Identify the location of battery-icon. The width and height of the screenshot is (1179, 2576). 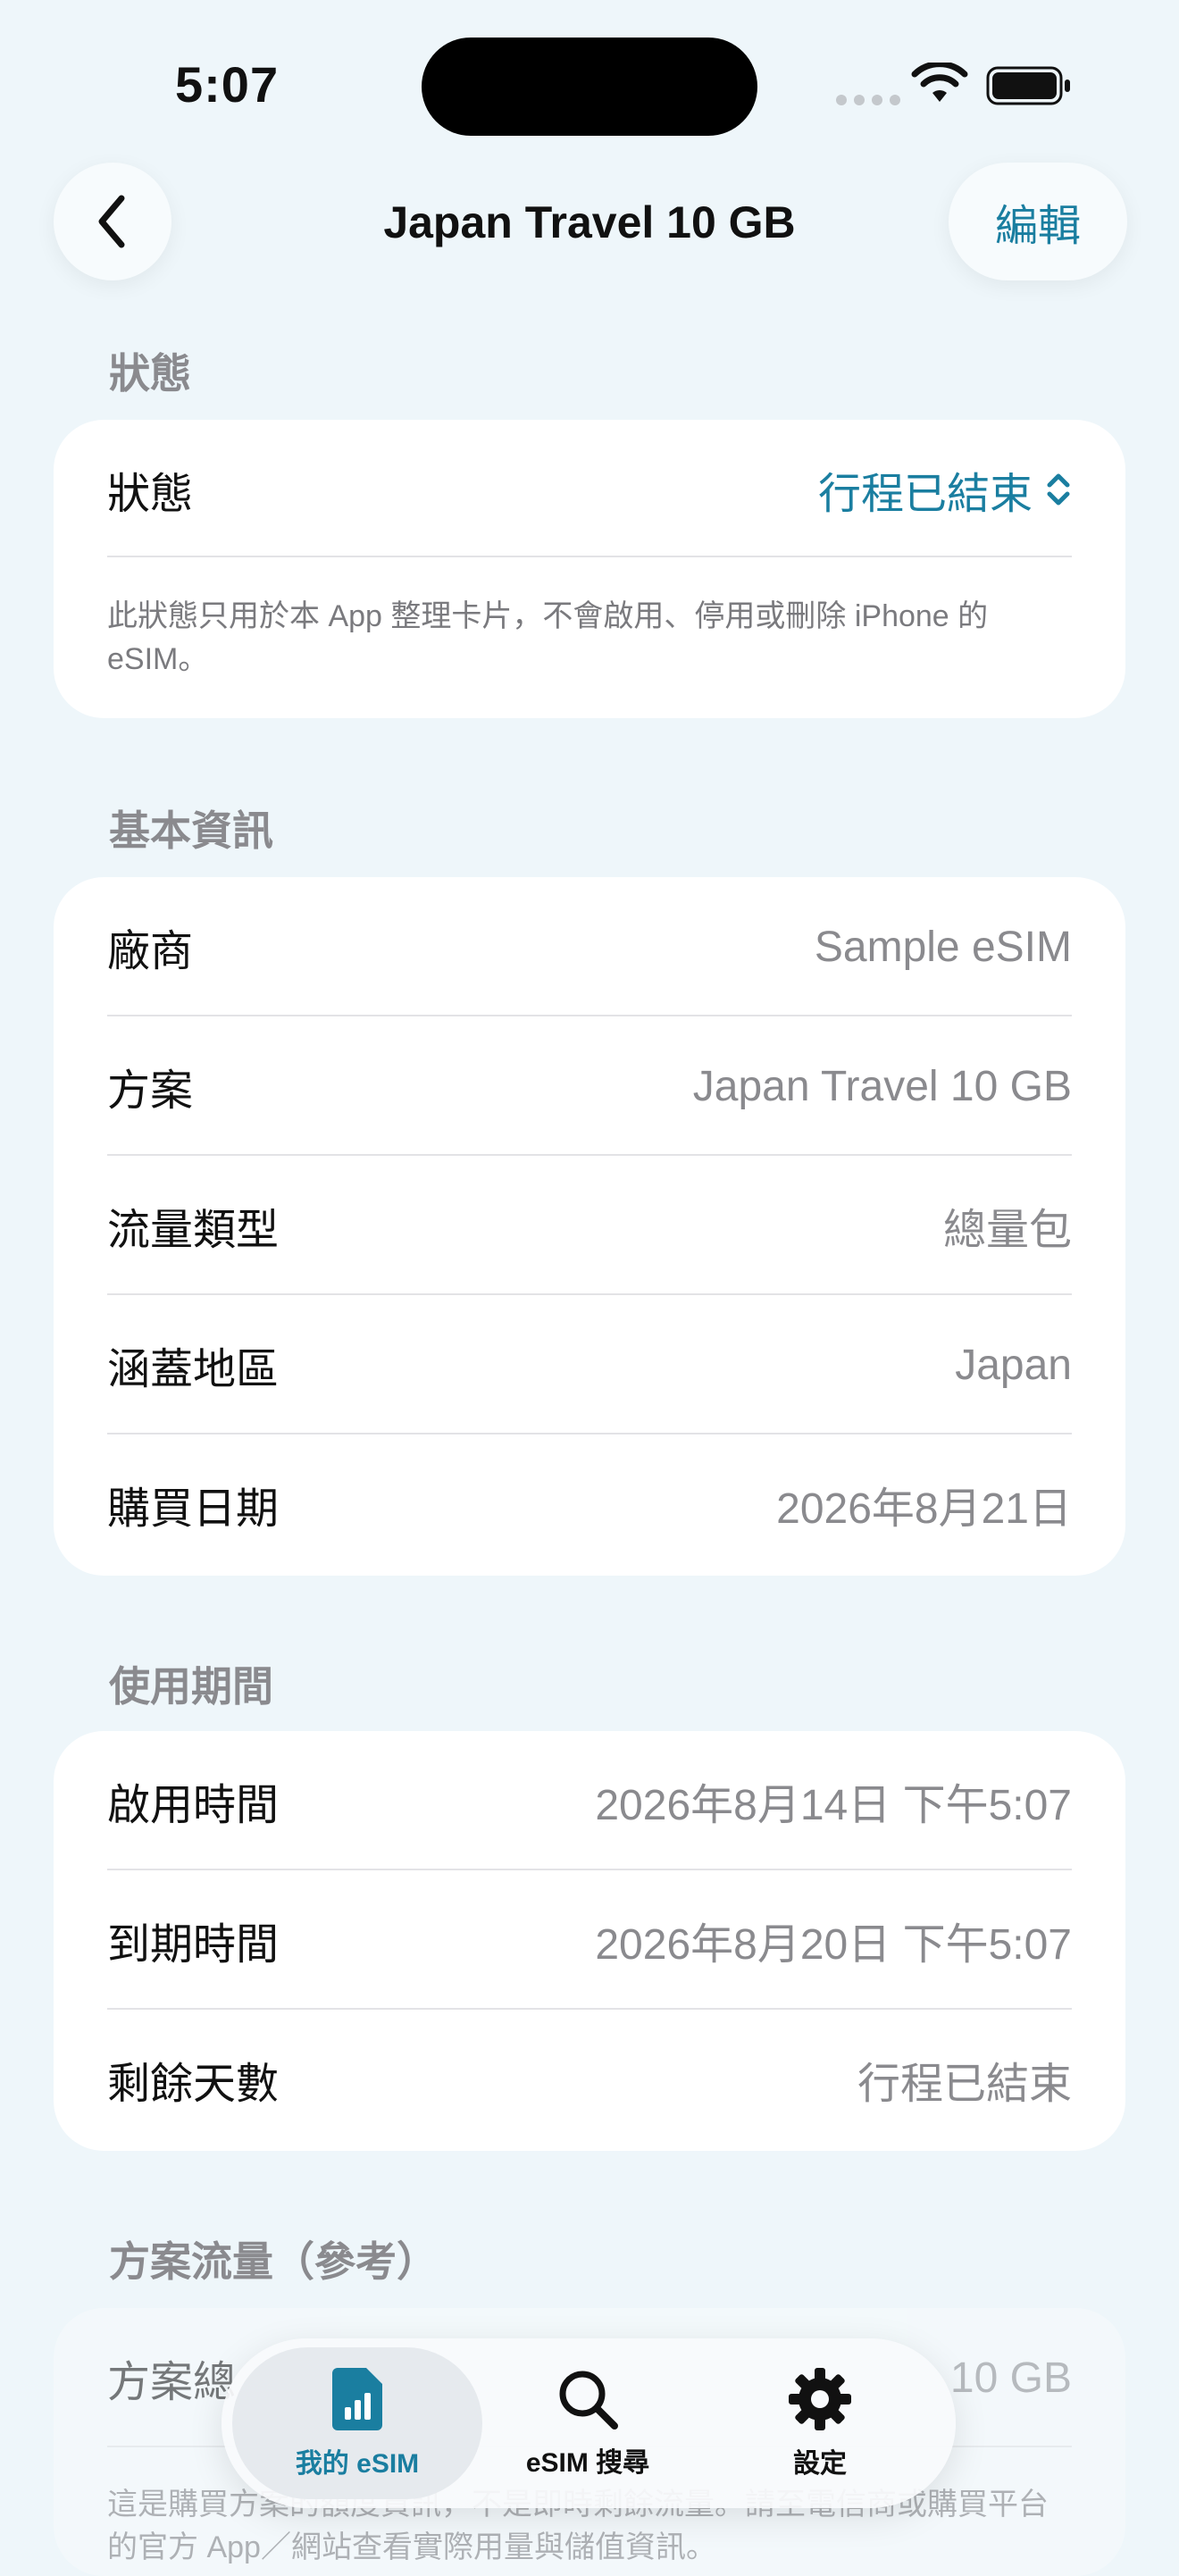
(1028, 86).